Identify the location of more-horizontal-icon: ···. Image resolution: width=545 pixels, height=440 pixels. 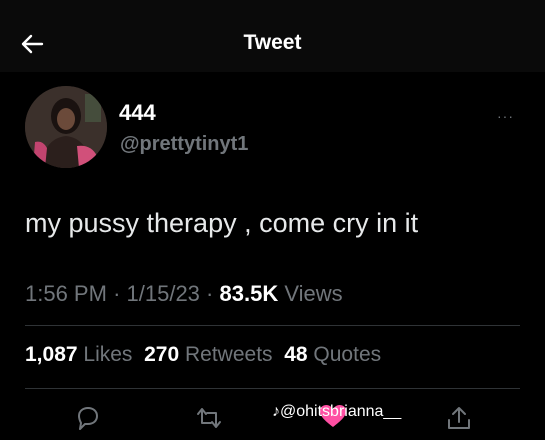
(505, 116).